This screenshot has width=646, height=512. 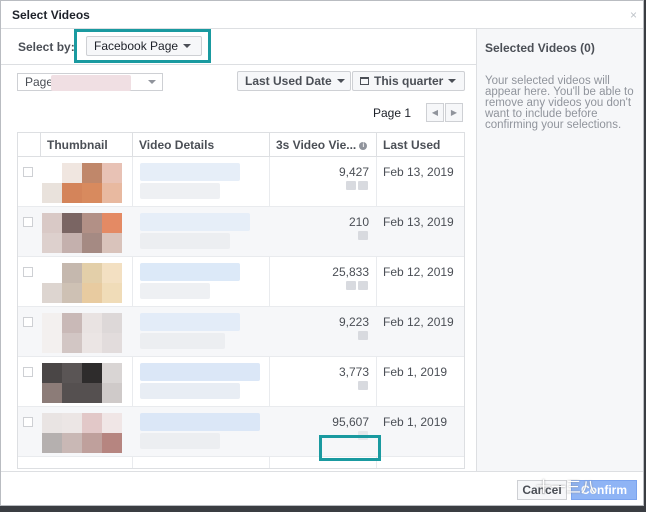 What do you see at coordinates (363, 145) in the screenshot?
I see `info-icon: i` at bounding box center [363, 145].